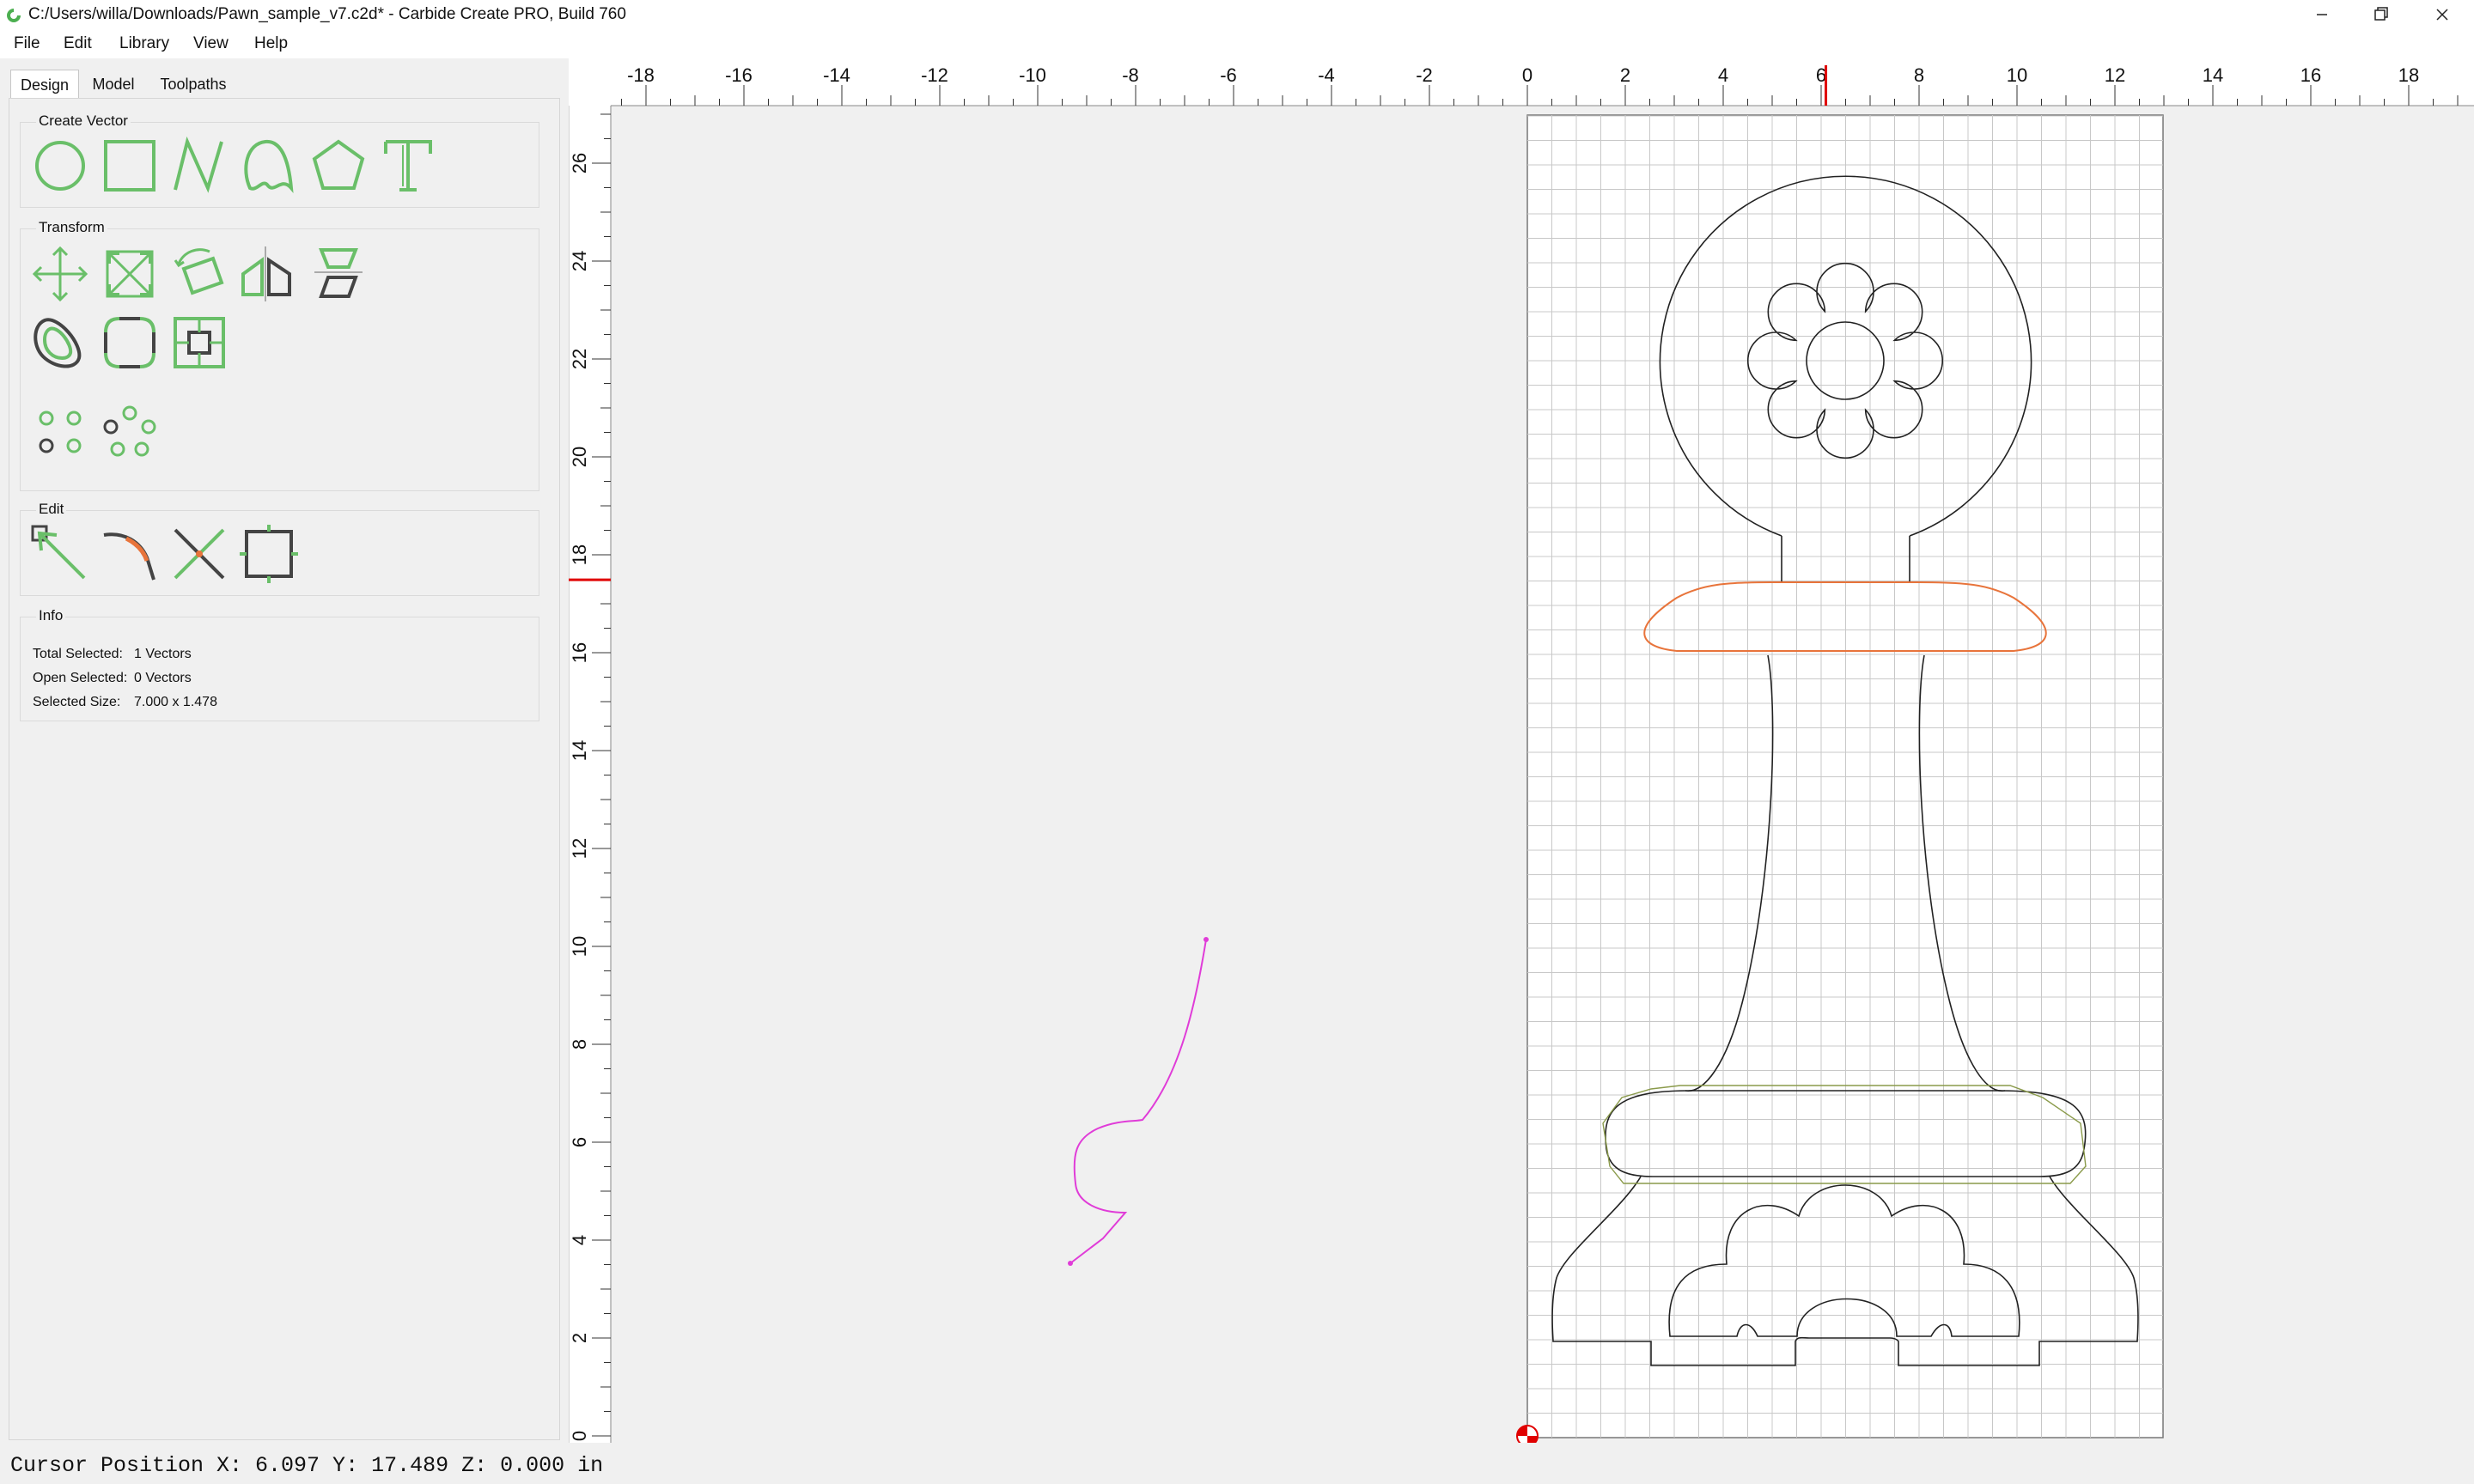 This screenshot has height=1484, width=2474. Describe the element at coordinates (27, 44) in the screenshot. I see `menu-file: File` at that location.